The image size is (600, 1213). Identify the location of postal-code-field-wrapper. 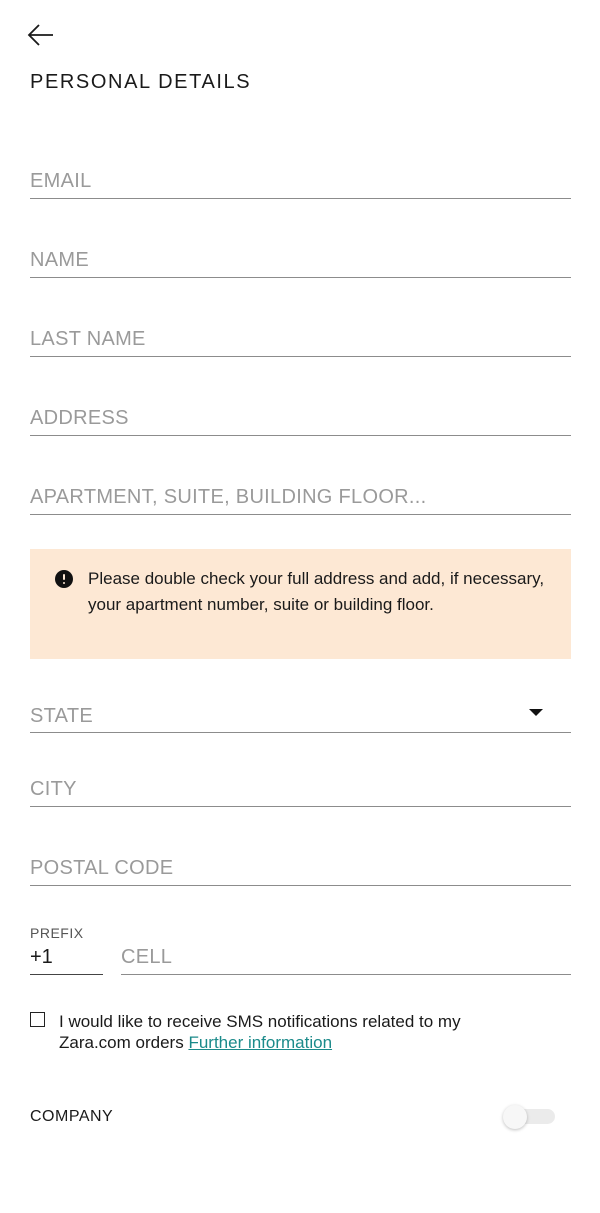
(300, 871).